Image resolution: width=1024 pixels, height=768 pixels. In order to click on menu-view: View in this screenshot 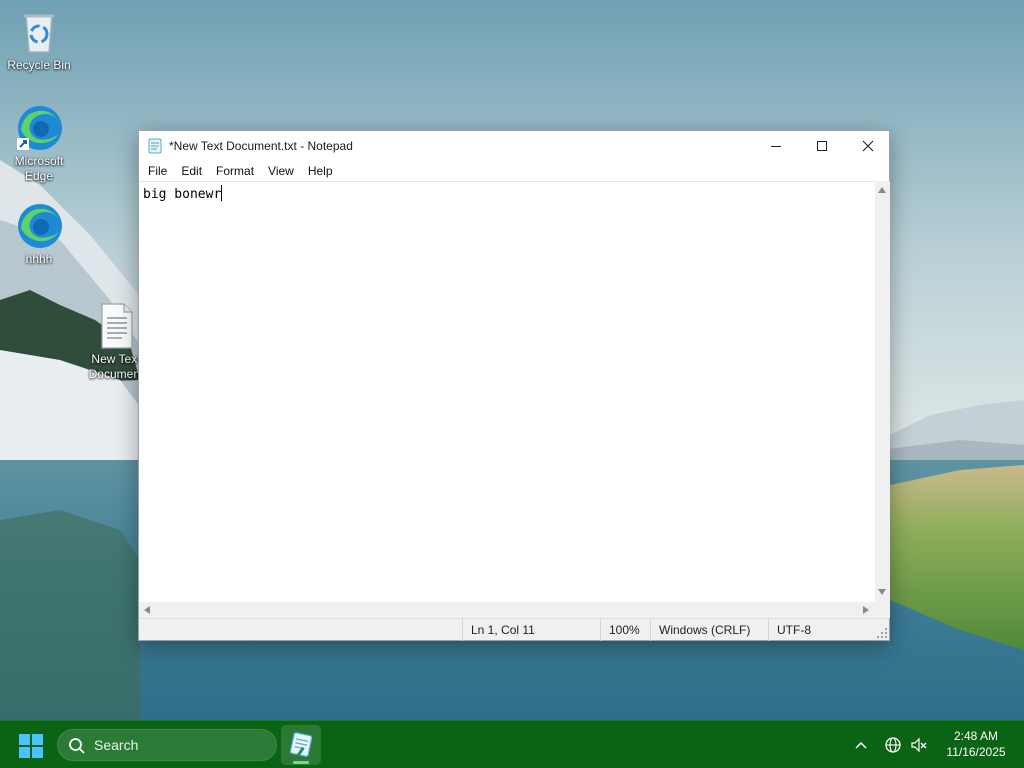, I will do `click(281, 171)`.